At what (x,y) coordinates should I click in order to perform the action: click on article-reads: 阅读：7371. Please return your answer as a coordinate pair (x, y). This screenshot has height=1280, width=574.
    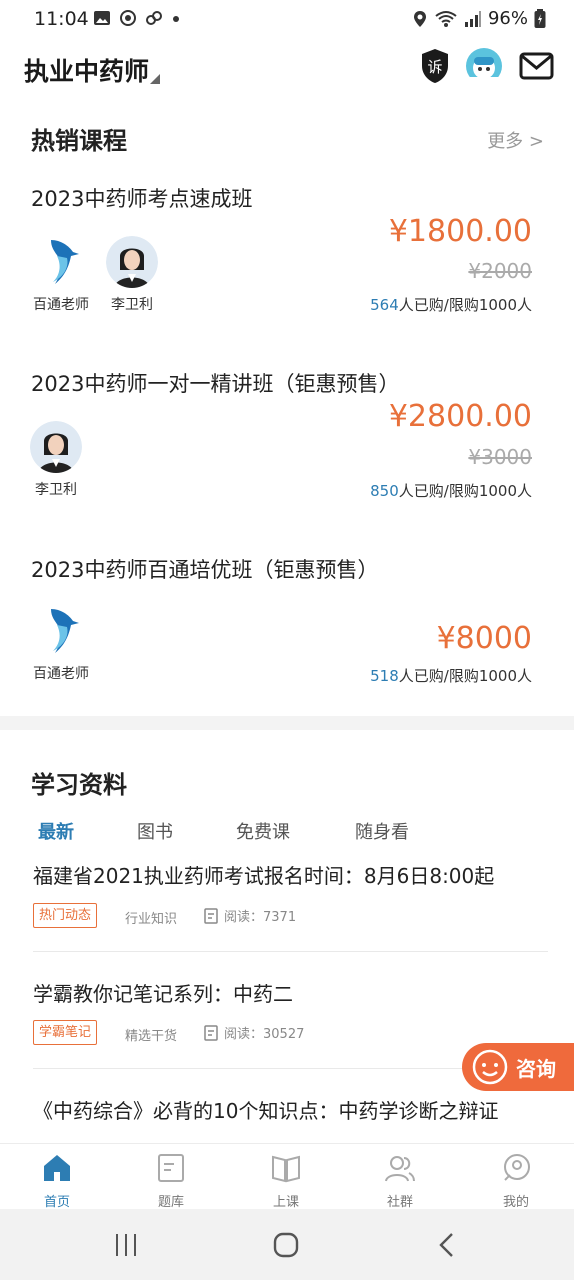
    Looking at the image, I should click on (250, 915).